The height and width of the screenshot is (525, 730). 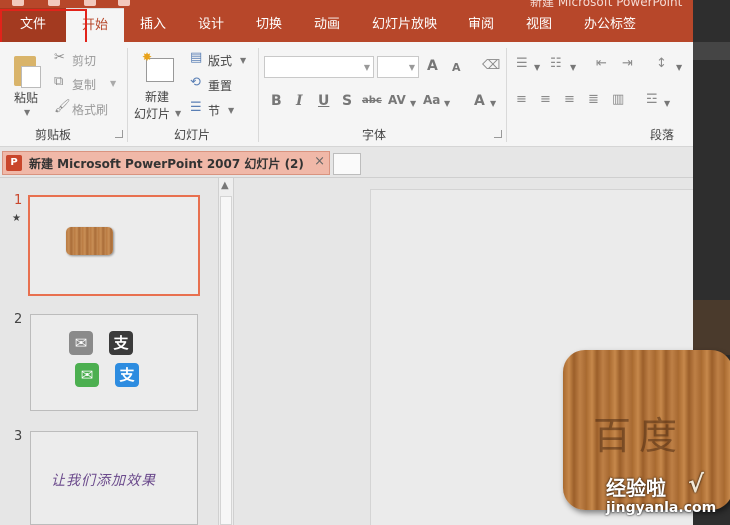 What do you see at coordinates (214, 110) in the screenshot?
I see `section-button: 节` at bounding box center [214, 110].